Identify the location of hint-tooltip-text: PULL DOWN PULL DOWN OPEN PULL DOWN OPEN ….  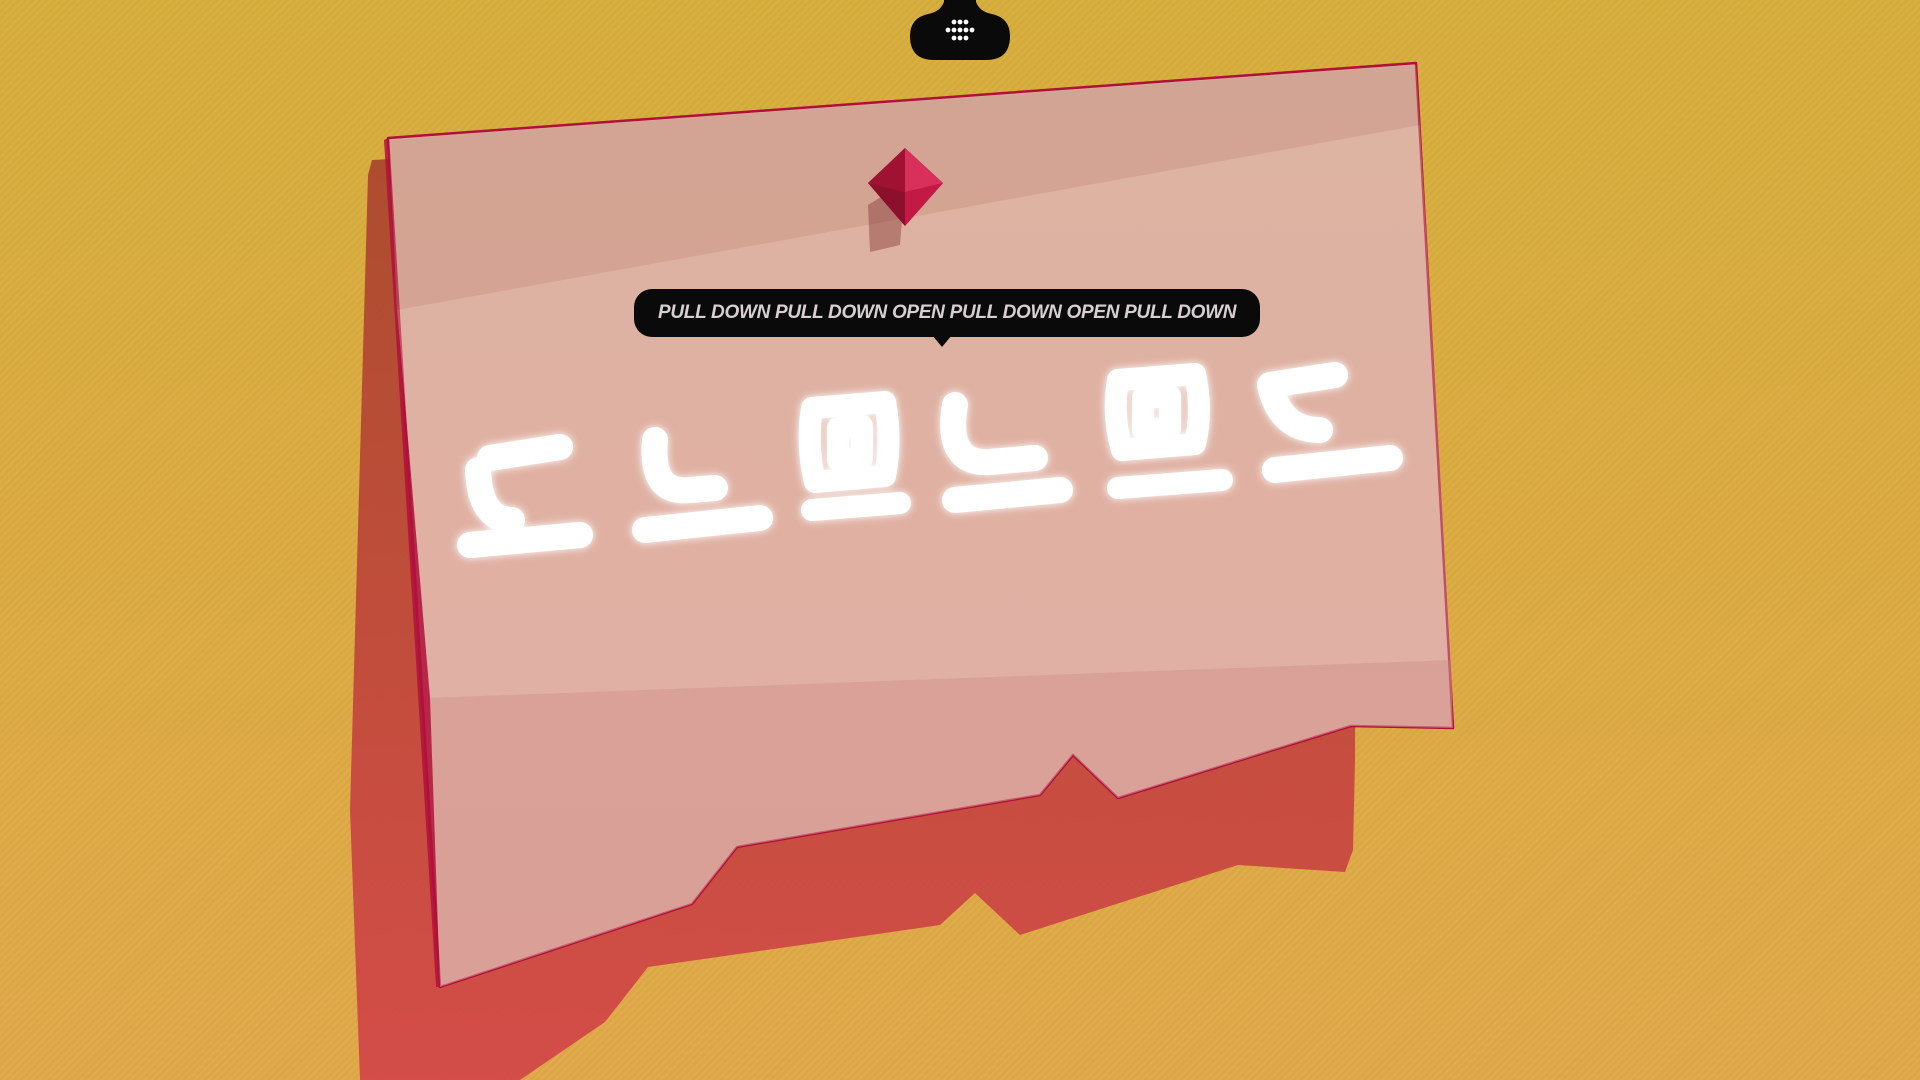
(947, 312).